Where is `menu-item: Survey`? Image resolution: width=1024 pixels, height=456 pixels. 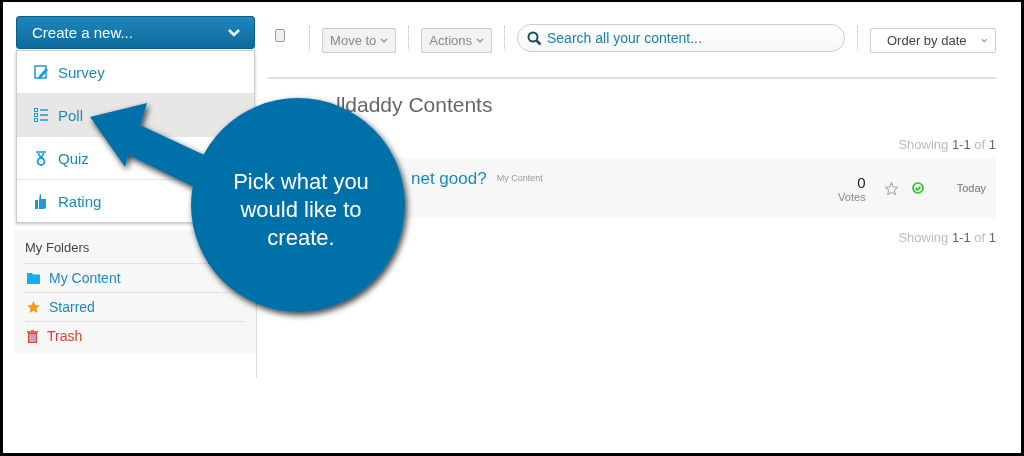
menu-item: Survey is located at coordinates (135, 72).